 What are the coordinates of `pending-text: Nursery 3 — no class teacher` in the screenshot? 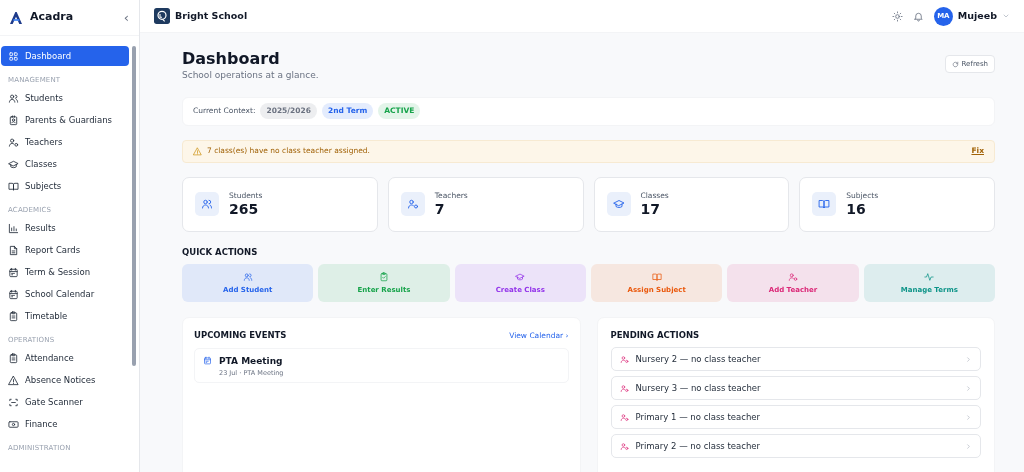 It's located at (698, 388).